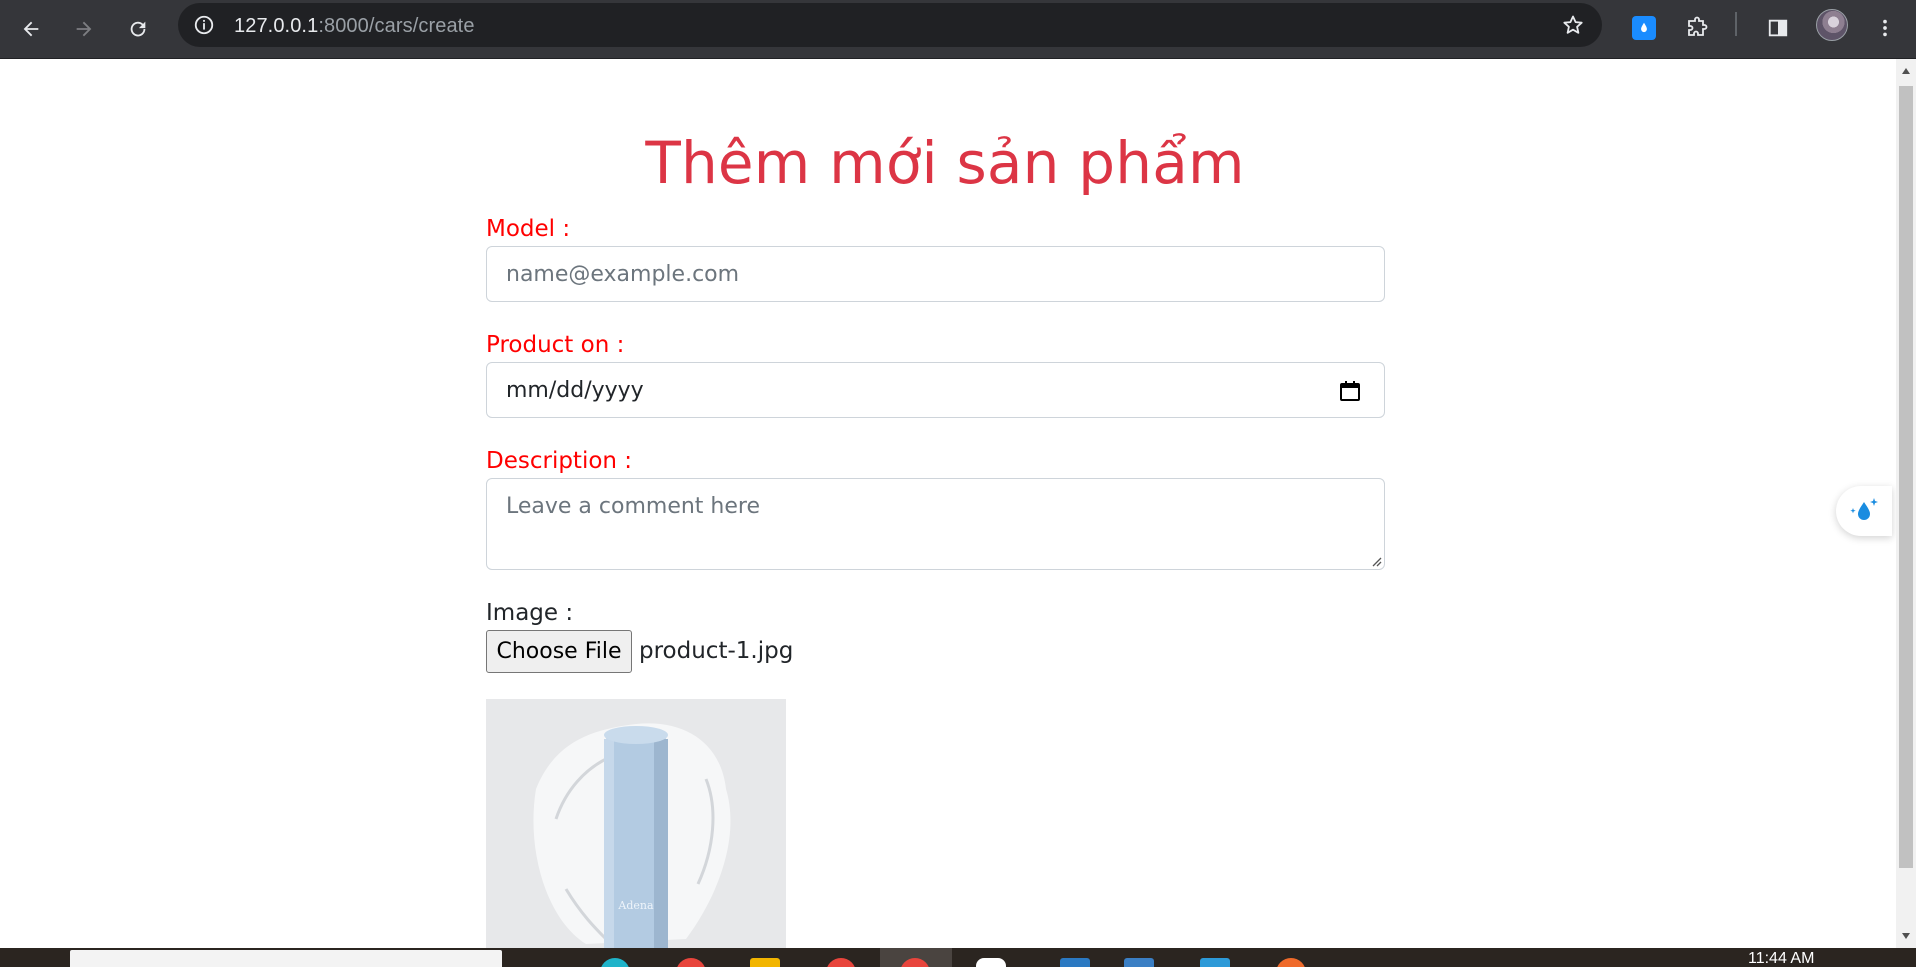 This screenshot has width=1916, height=967. What do you see at coordinates (286, 958) in the screenshot?
I see `taskbar-search-box` at bounding box center [286, 958].